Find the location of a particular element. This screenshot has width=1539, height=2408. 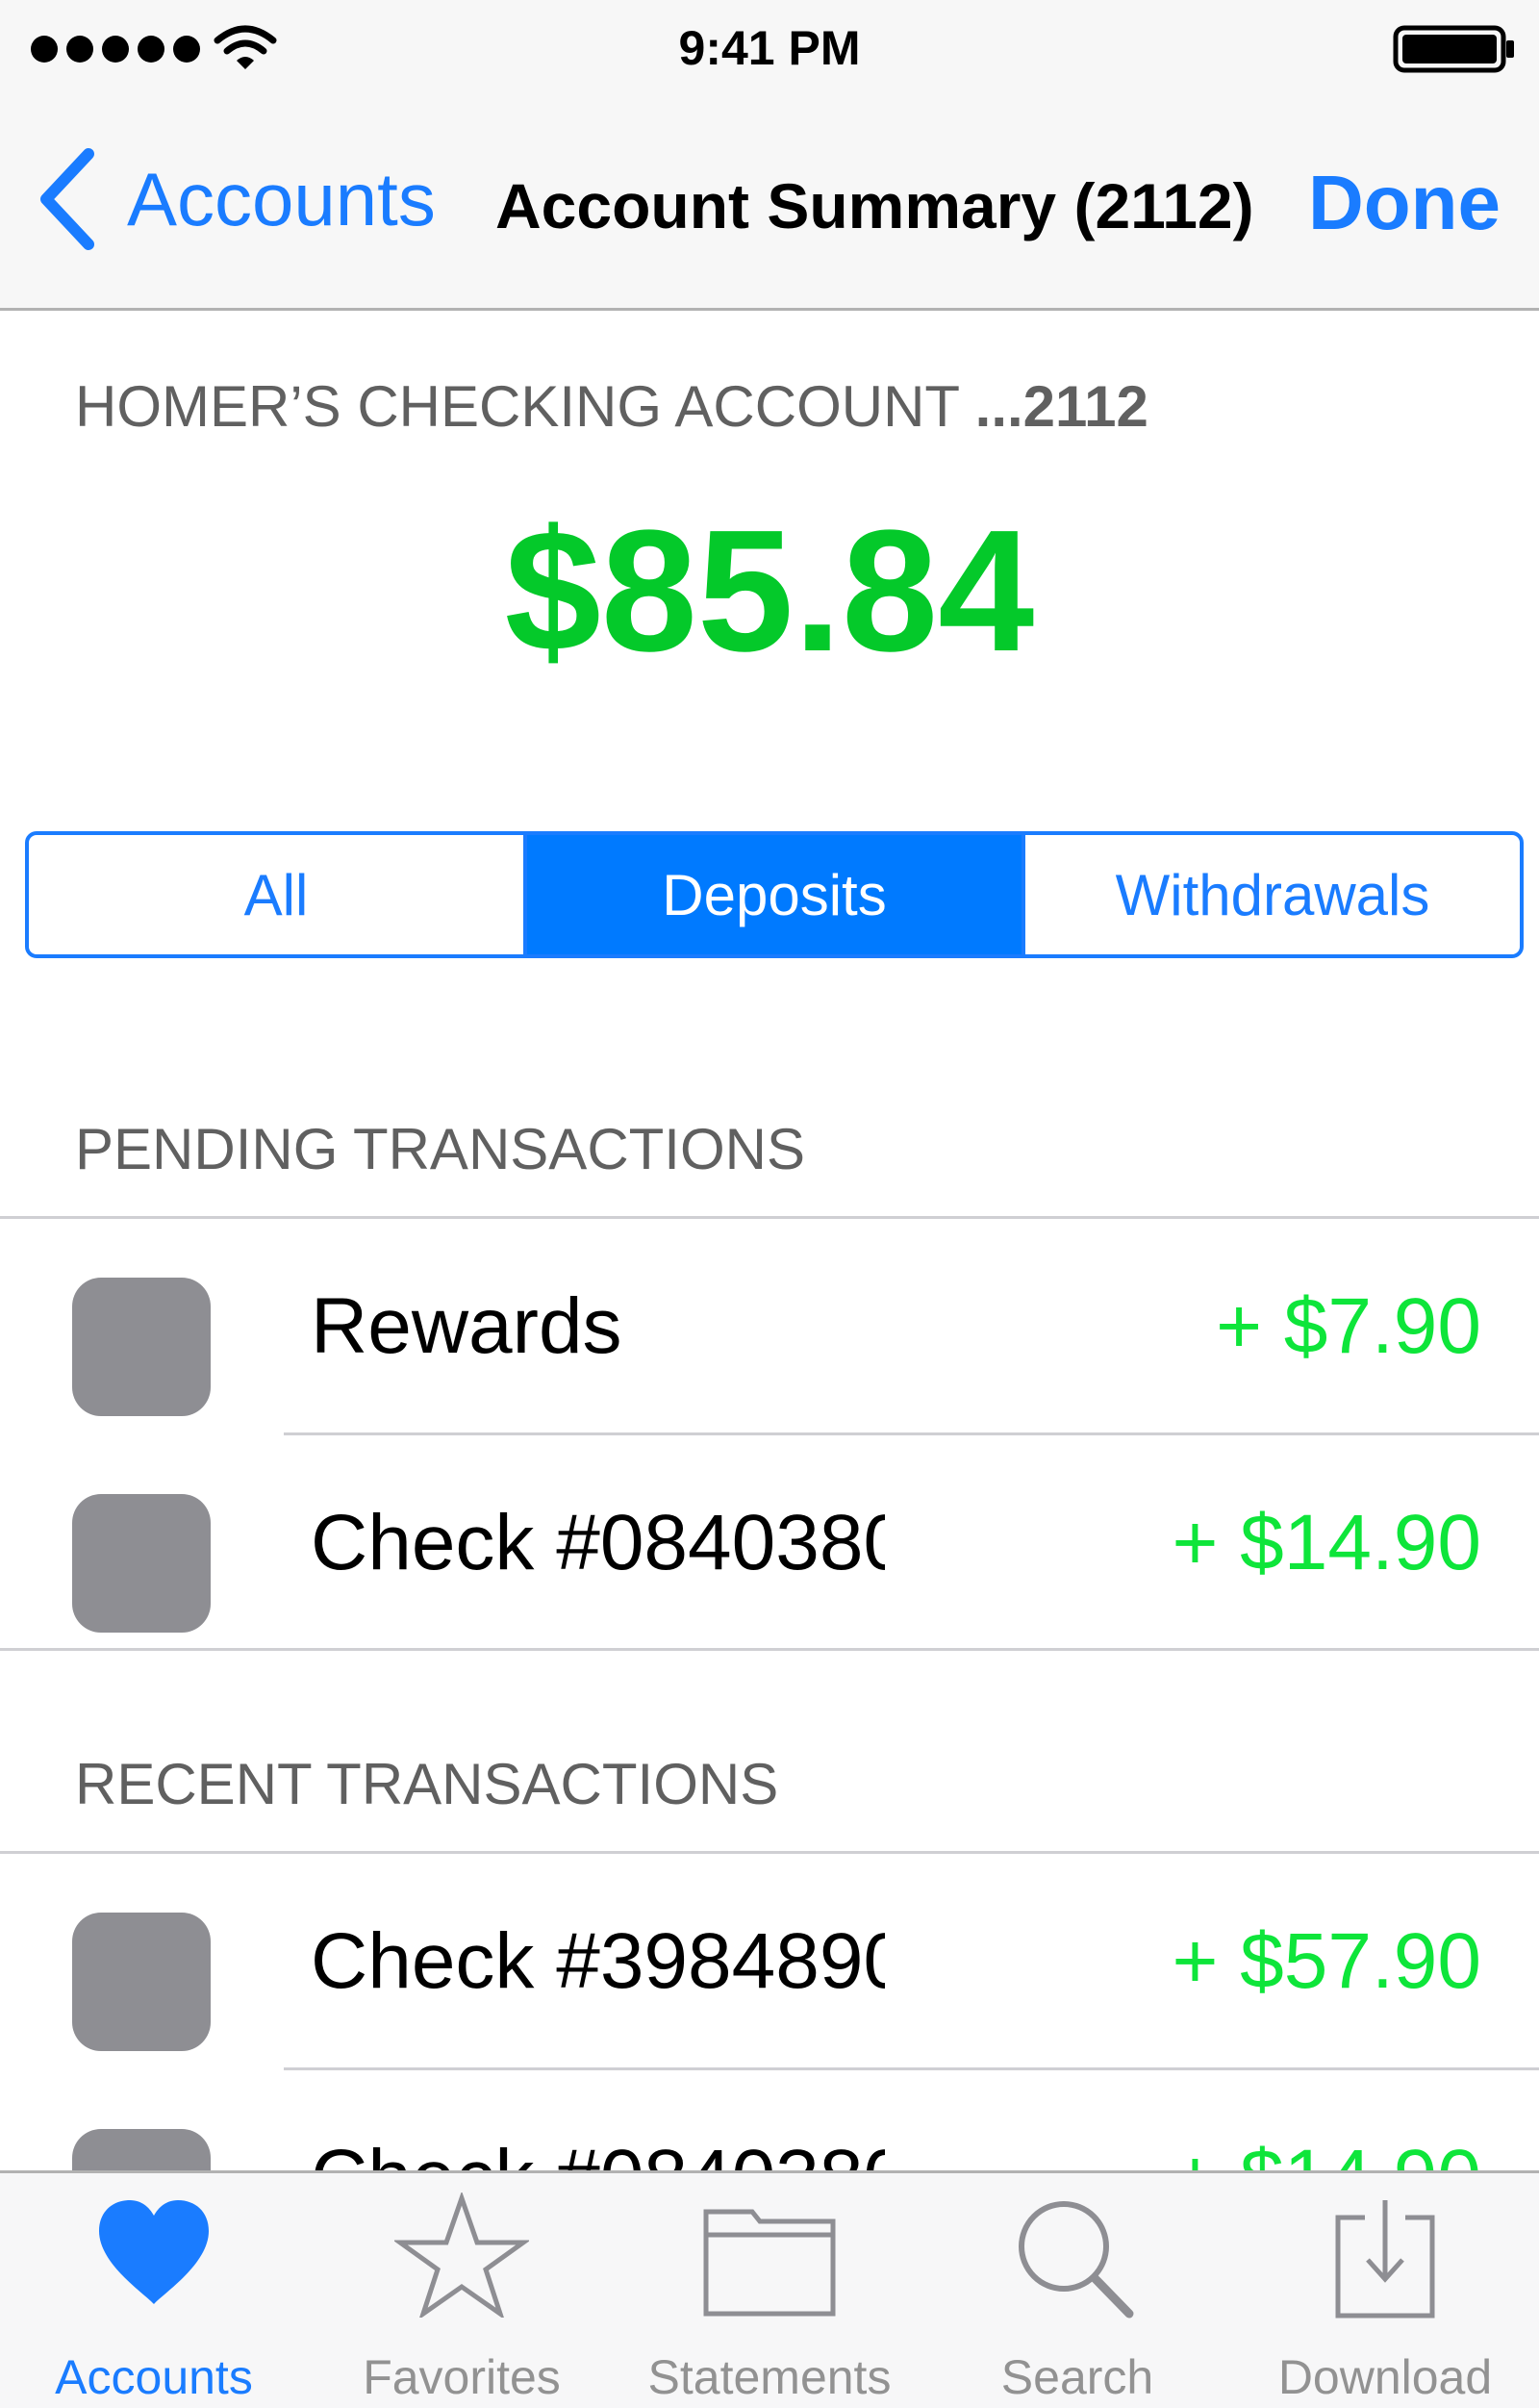

search-icon is located at coordinates (1076, 2260).